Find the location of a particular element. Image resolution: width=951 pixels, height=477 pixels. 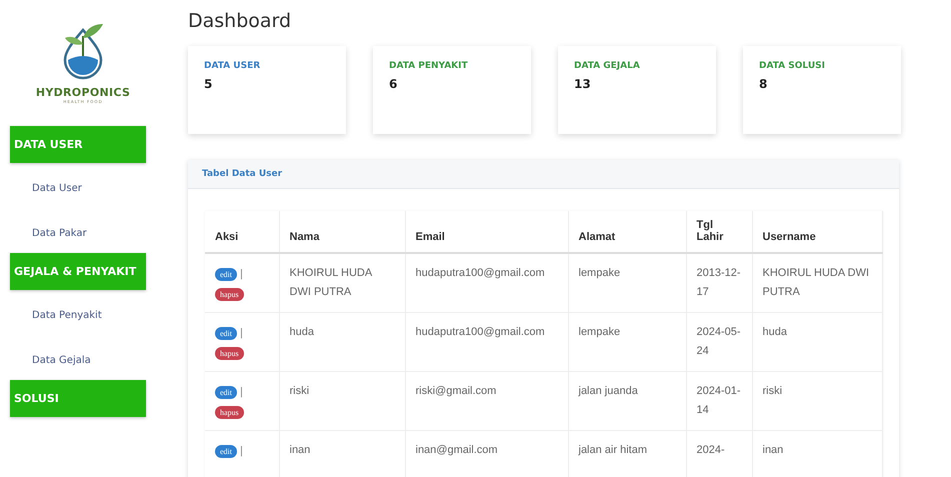

table-cell: 2013-12-17 is located at coordinates (719, 282).